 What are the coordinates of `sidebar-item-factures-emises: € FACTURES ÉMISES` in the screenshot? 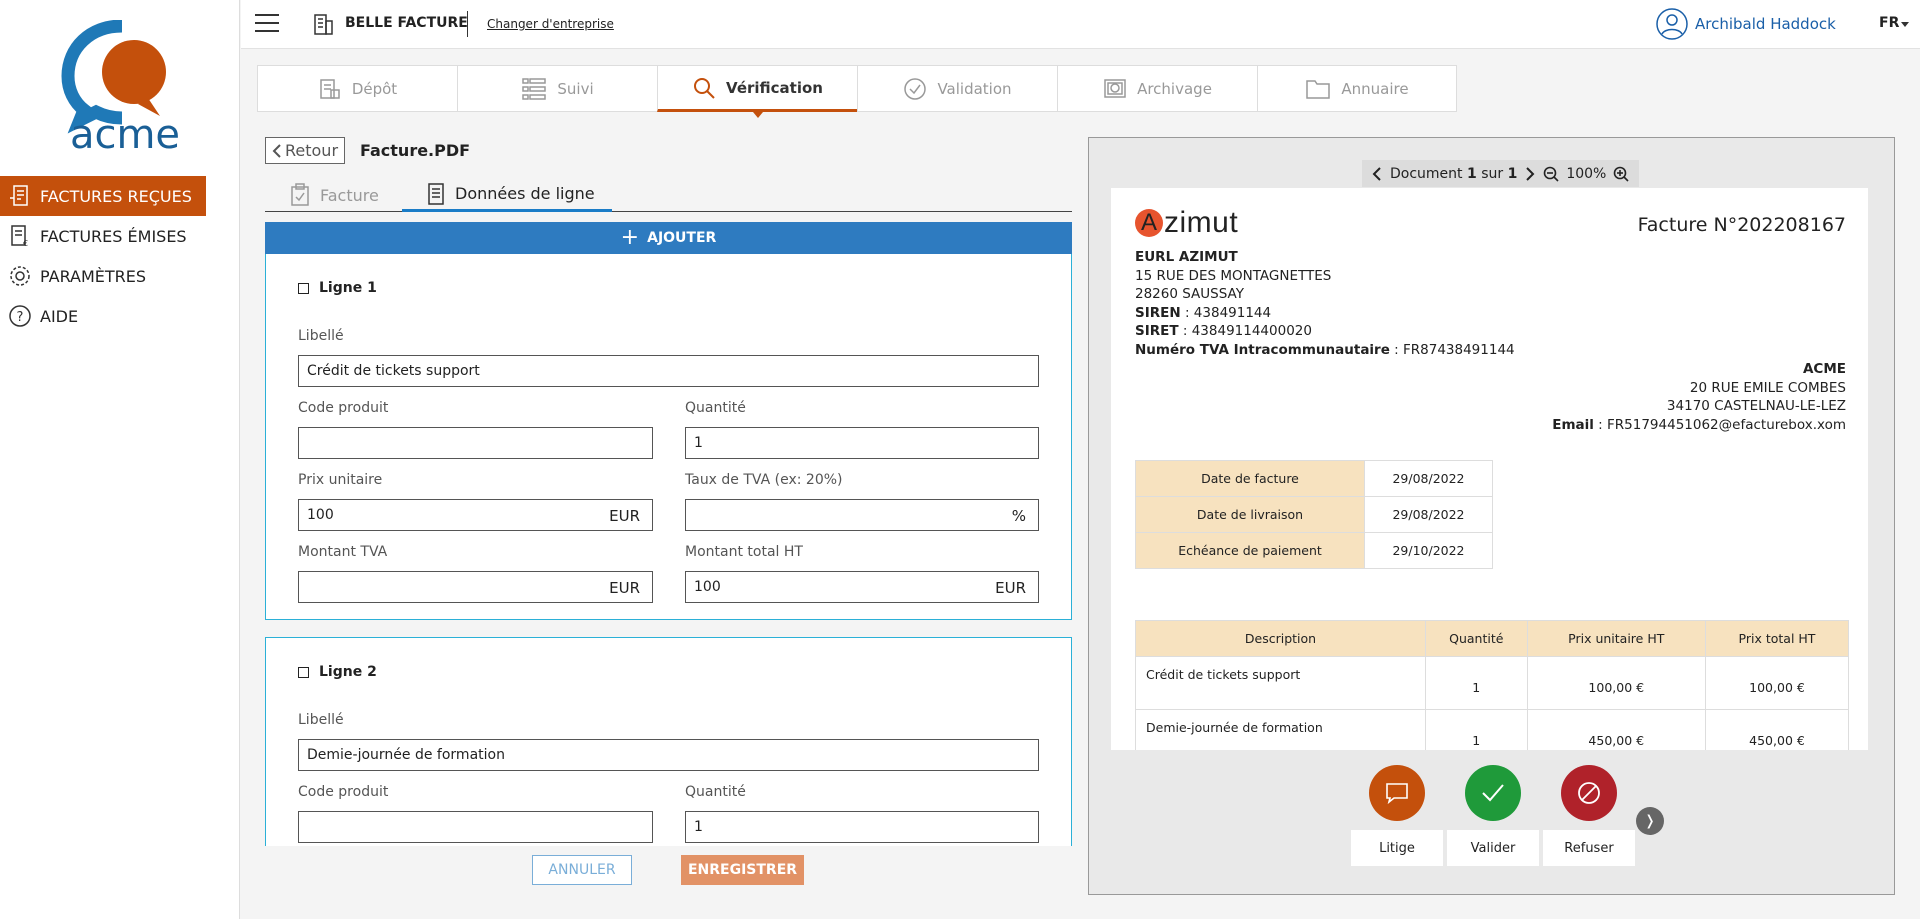 It's located at (103, 236).